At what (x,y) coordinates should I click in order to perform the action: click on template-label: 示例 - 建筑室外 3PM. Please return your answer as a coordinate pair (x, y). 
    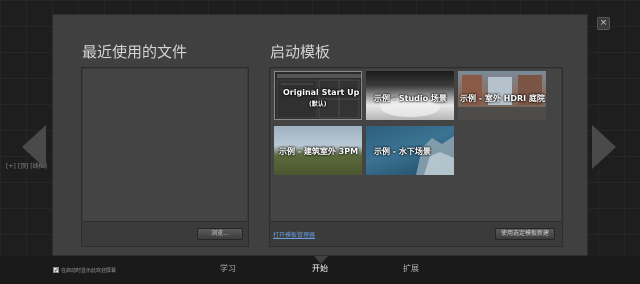
    Looking at the image, I should click on (319, 151).